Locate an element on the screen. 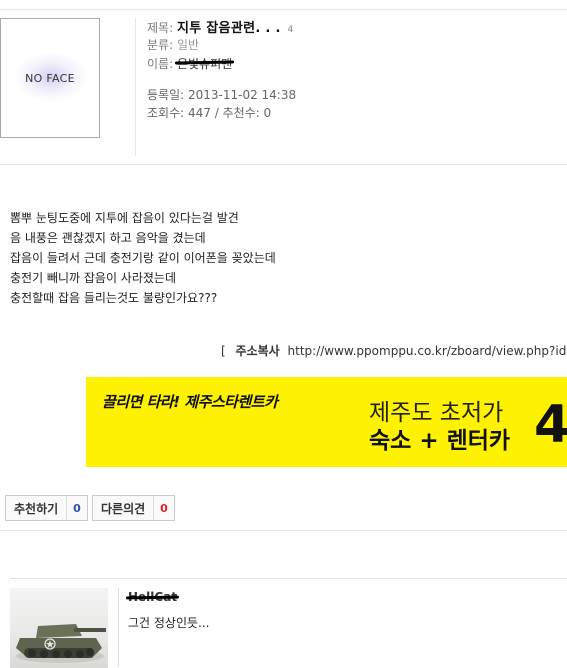 The image size is (567, 668). category-key: 분류: is located at coordinates (160, 45).